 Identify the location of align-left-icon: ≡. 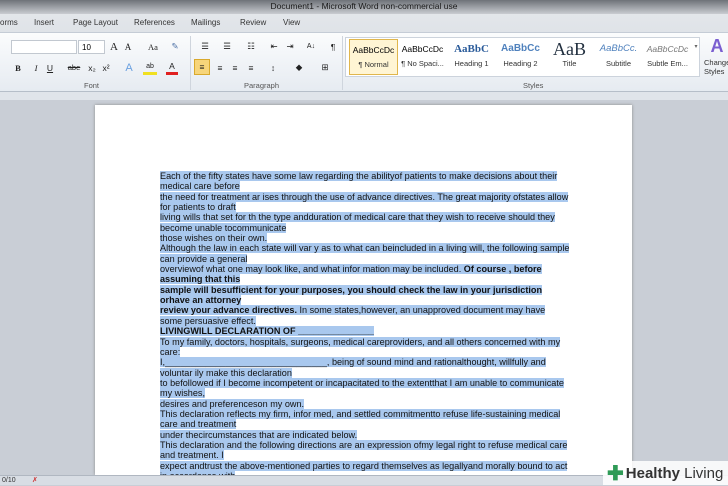
(202, 67).